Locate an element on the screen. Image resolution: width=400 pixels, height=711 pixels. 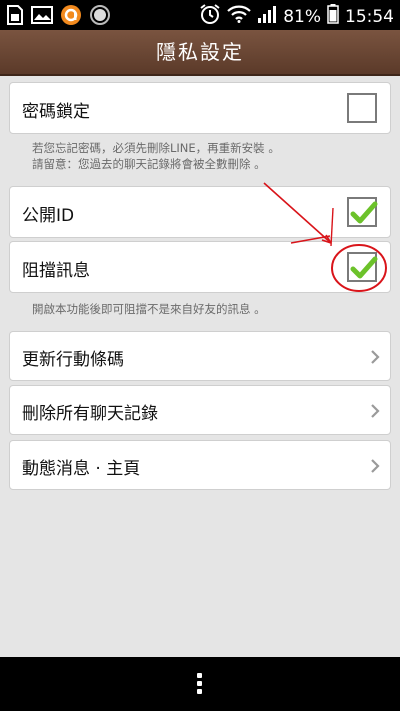
system-nav-bar is located at coordinates (200, 684).